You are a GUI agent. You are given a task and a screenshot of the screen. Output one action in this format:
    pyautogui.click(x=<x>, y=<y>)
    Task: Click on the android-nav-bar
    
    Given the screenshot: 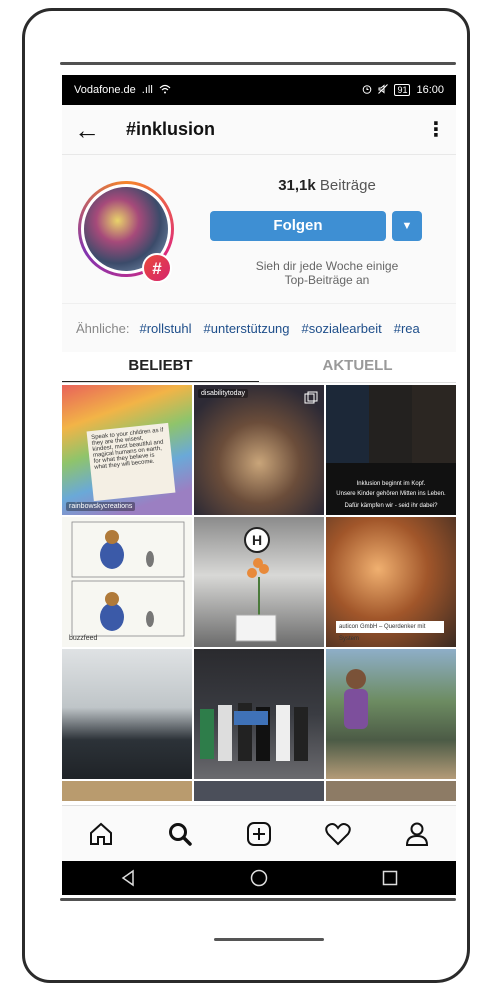 What is the action you would take?
    pyautogui.click(x=259, y=878)
    